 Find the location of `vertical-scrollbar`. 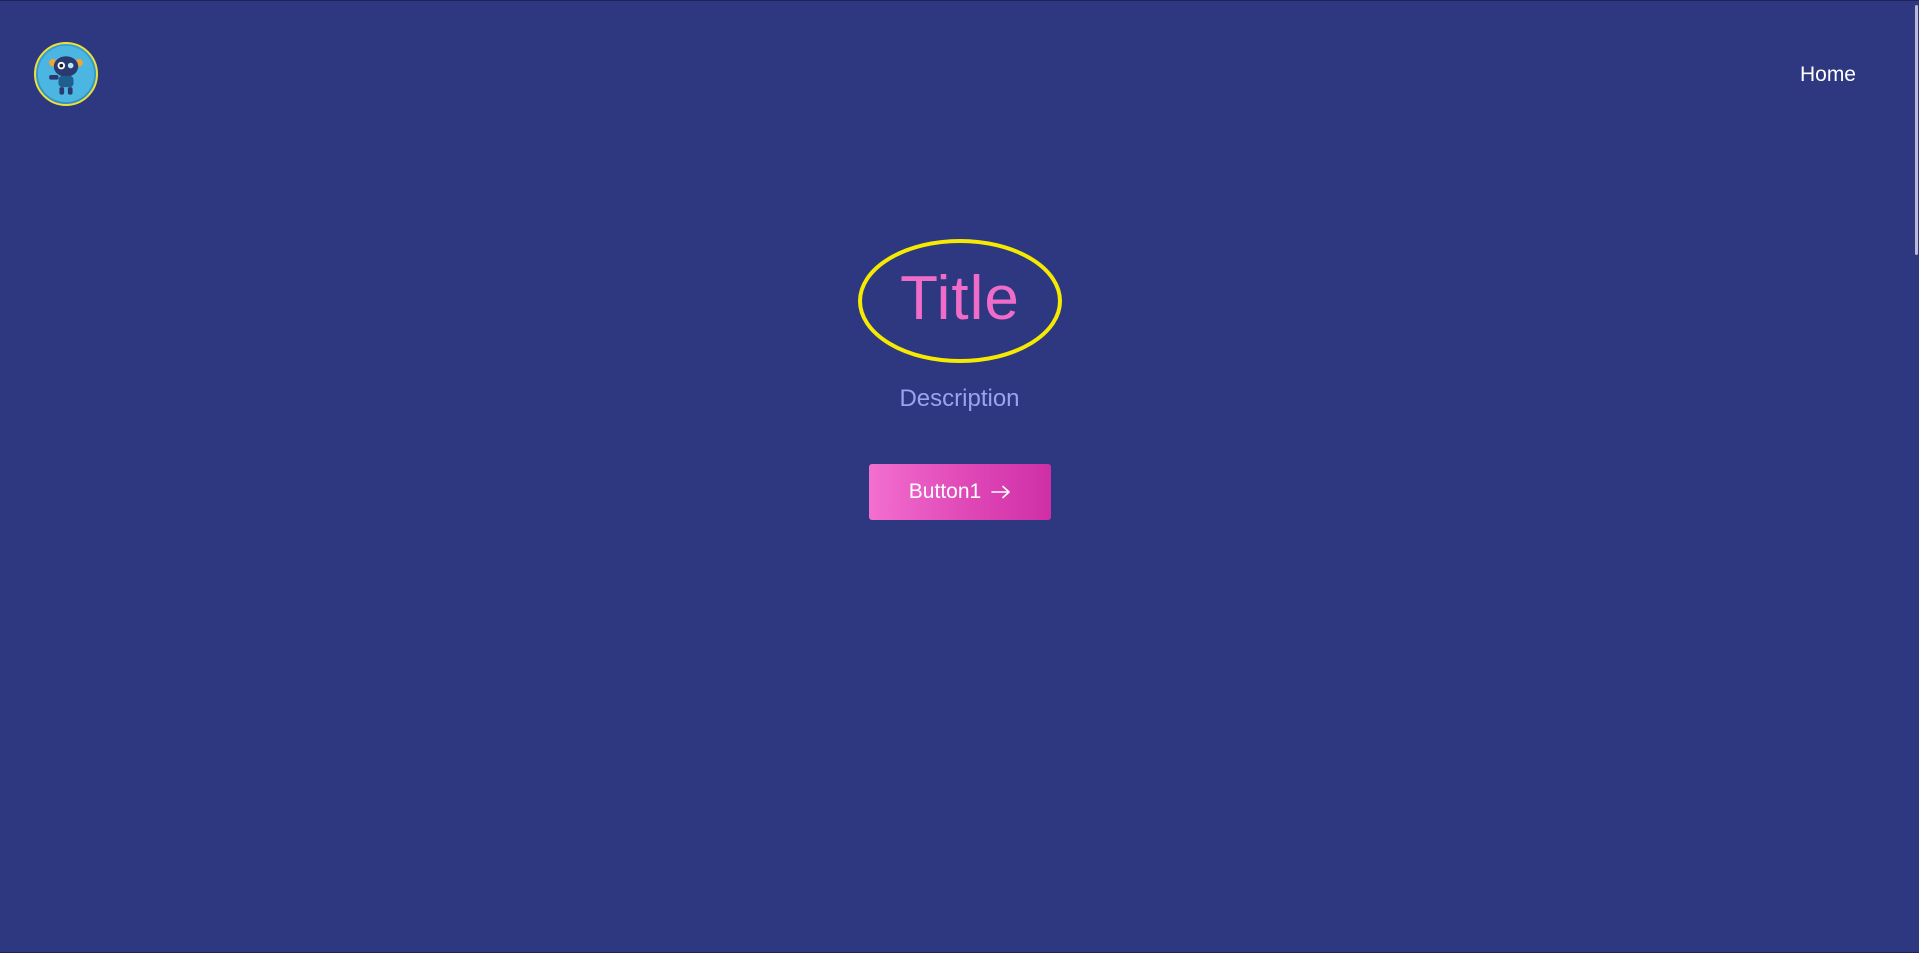

vertical-scrollbar is located at coordinates (1916, 477).